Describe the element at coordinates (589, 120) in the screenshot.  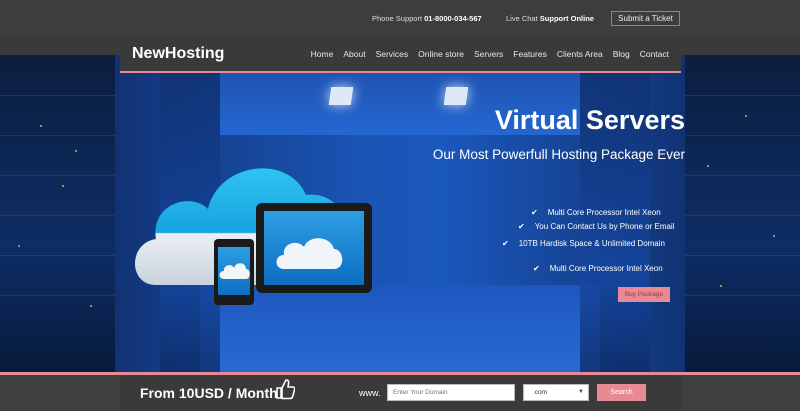
I see `hero-title: Virtual Servers` at that location.